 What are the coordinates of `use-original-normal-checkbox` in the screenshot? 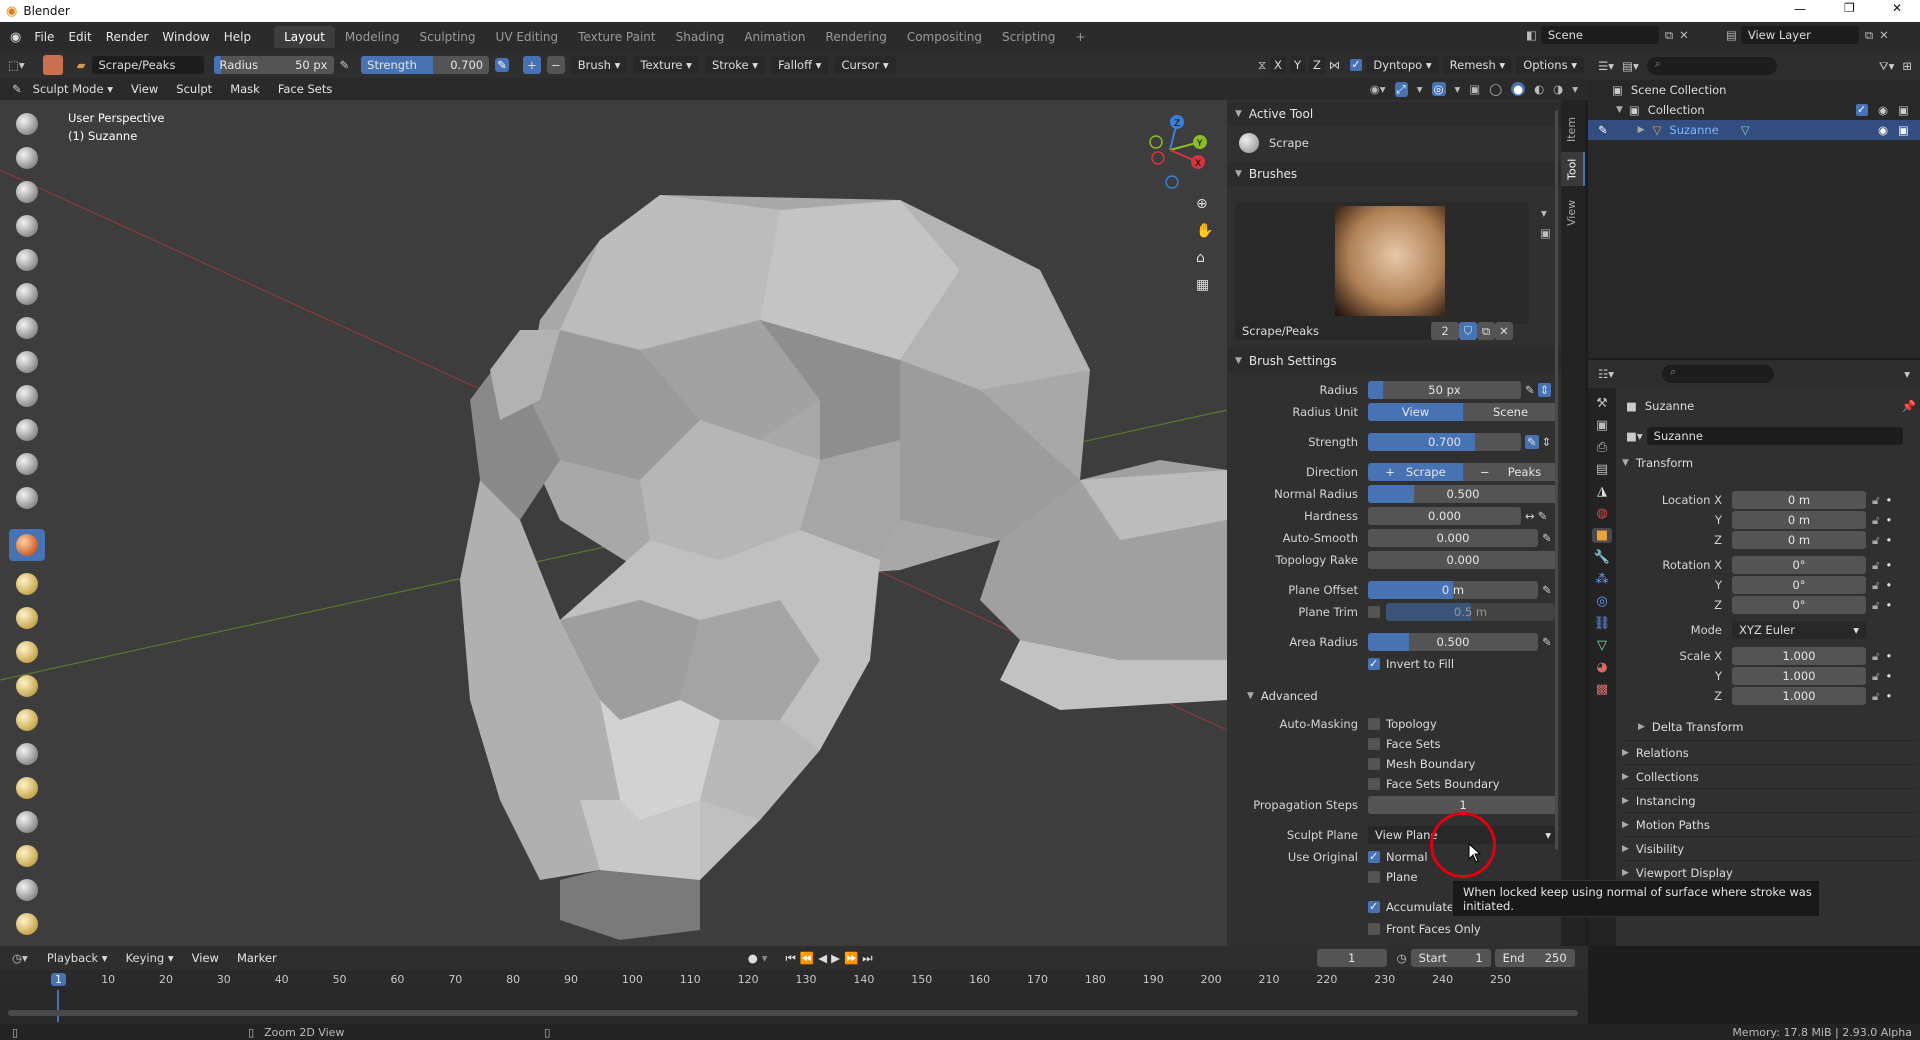 It's located at (1374, 857).